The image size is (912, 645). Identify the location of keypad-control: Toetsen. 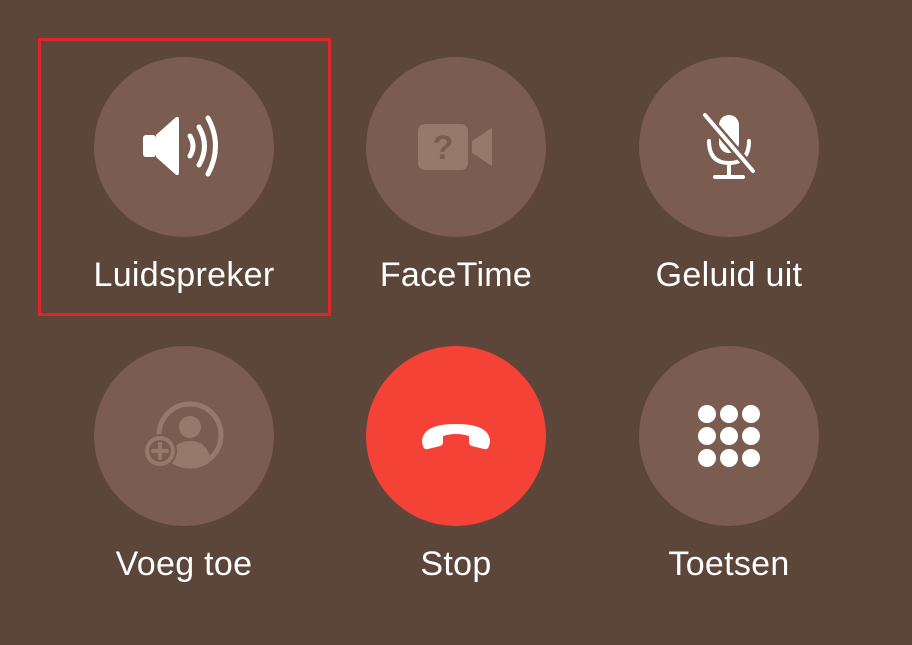
(729, 465).